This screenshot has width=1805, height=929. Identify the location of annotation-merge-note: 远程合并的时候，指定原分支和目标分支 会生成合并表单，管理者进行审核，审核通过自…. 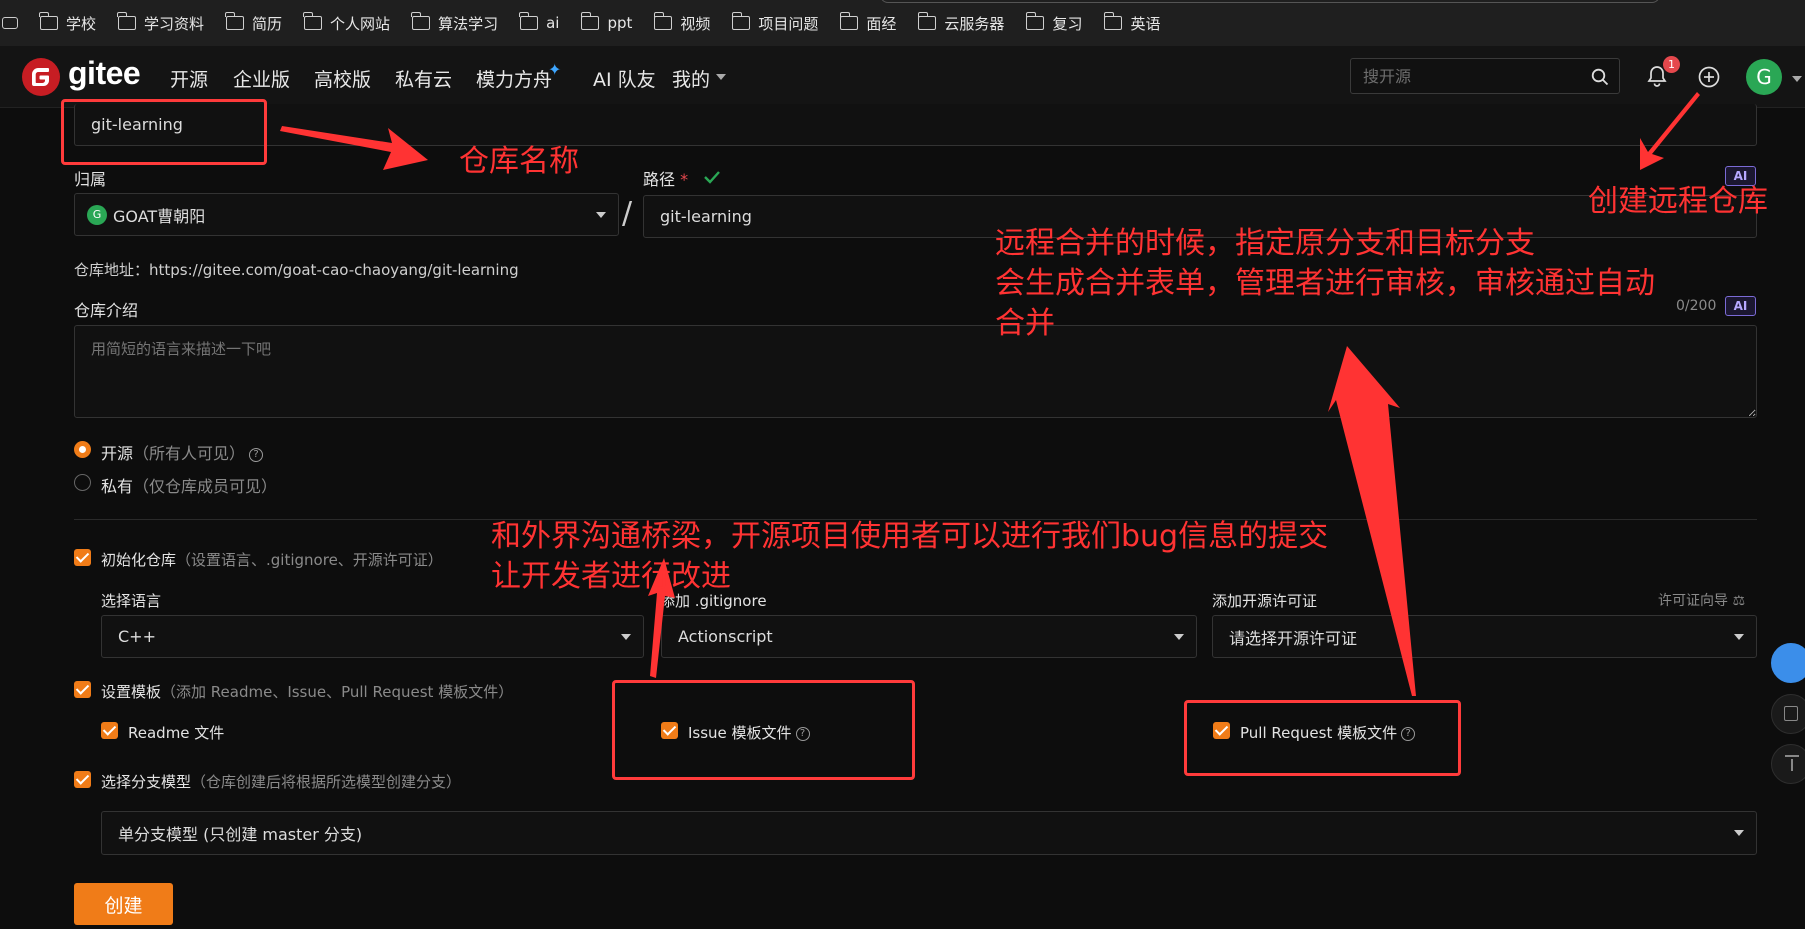
(1325, 283).